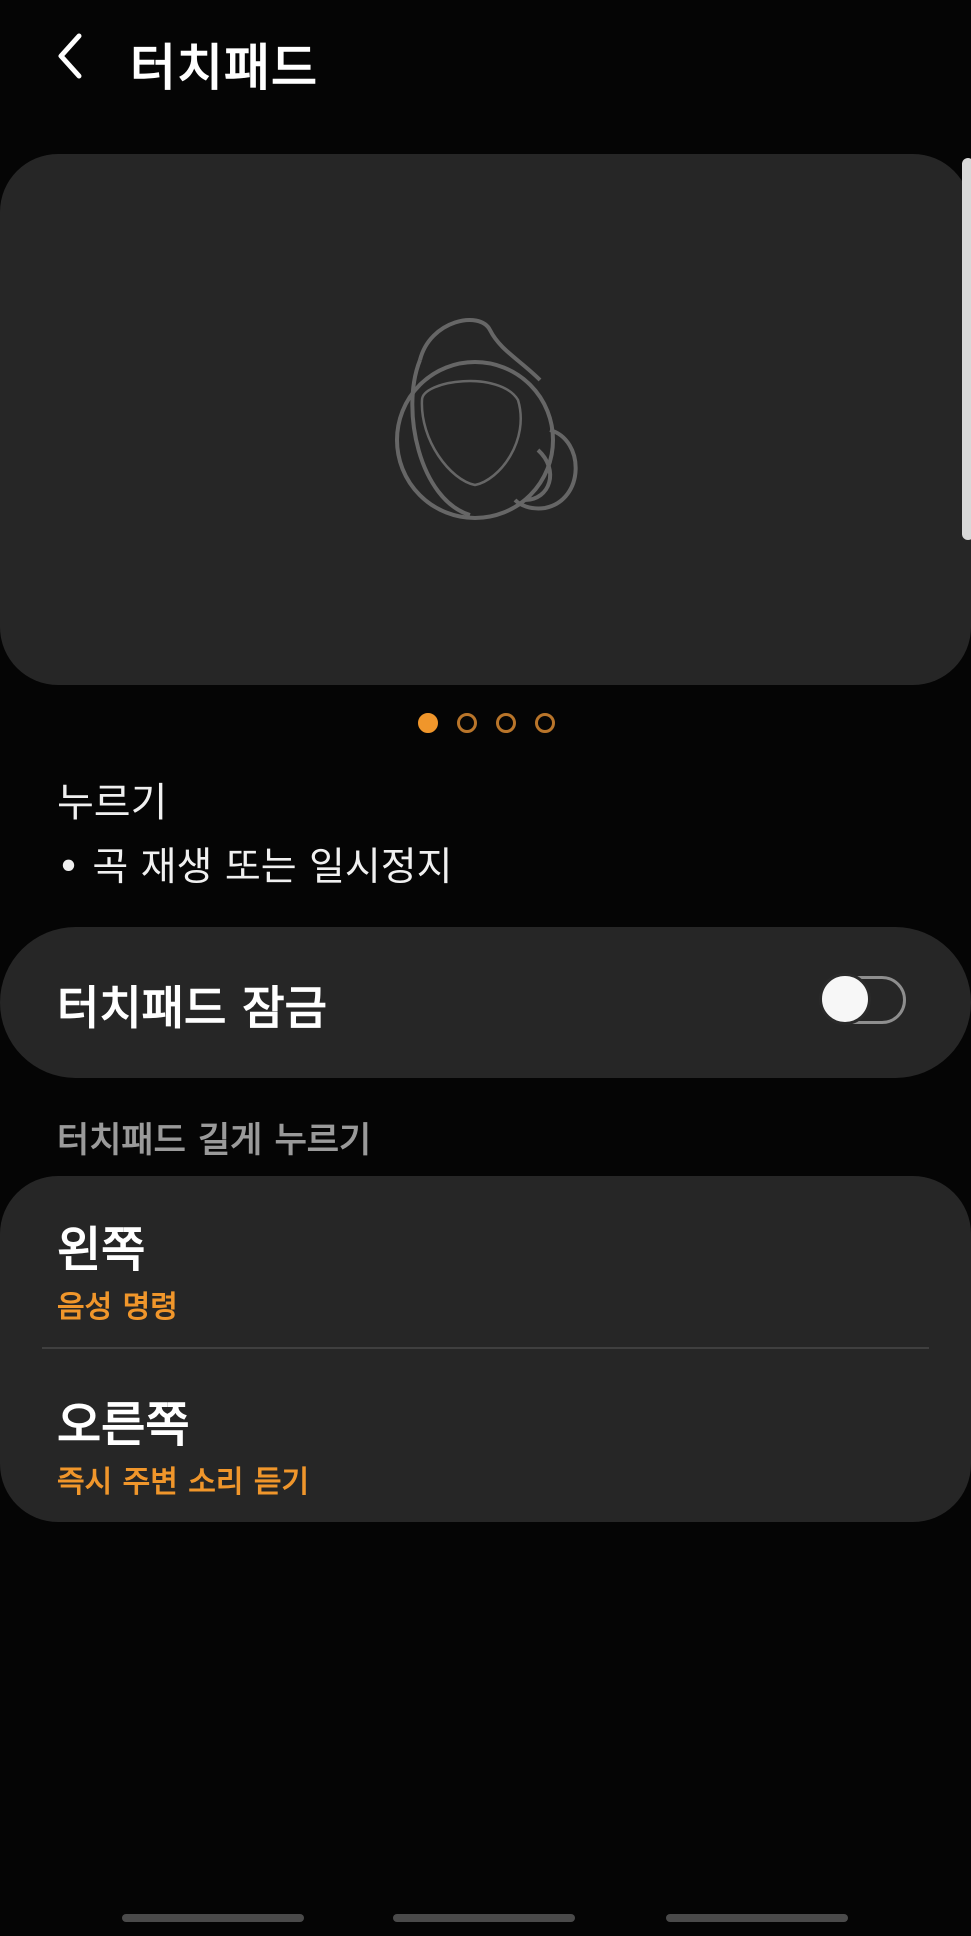 This screenshot has width=971, height=1936. Describe the element at coordinates (192, 1008) in the screenshot. I see `touchpad-lock-label: 터치패드 잠금` at that location.